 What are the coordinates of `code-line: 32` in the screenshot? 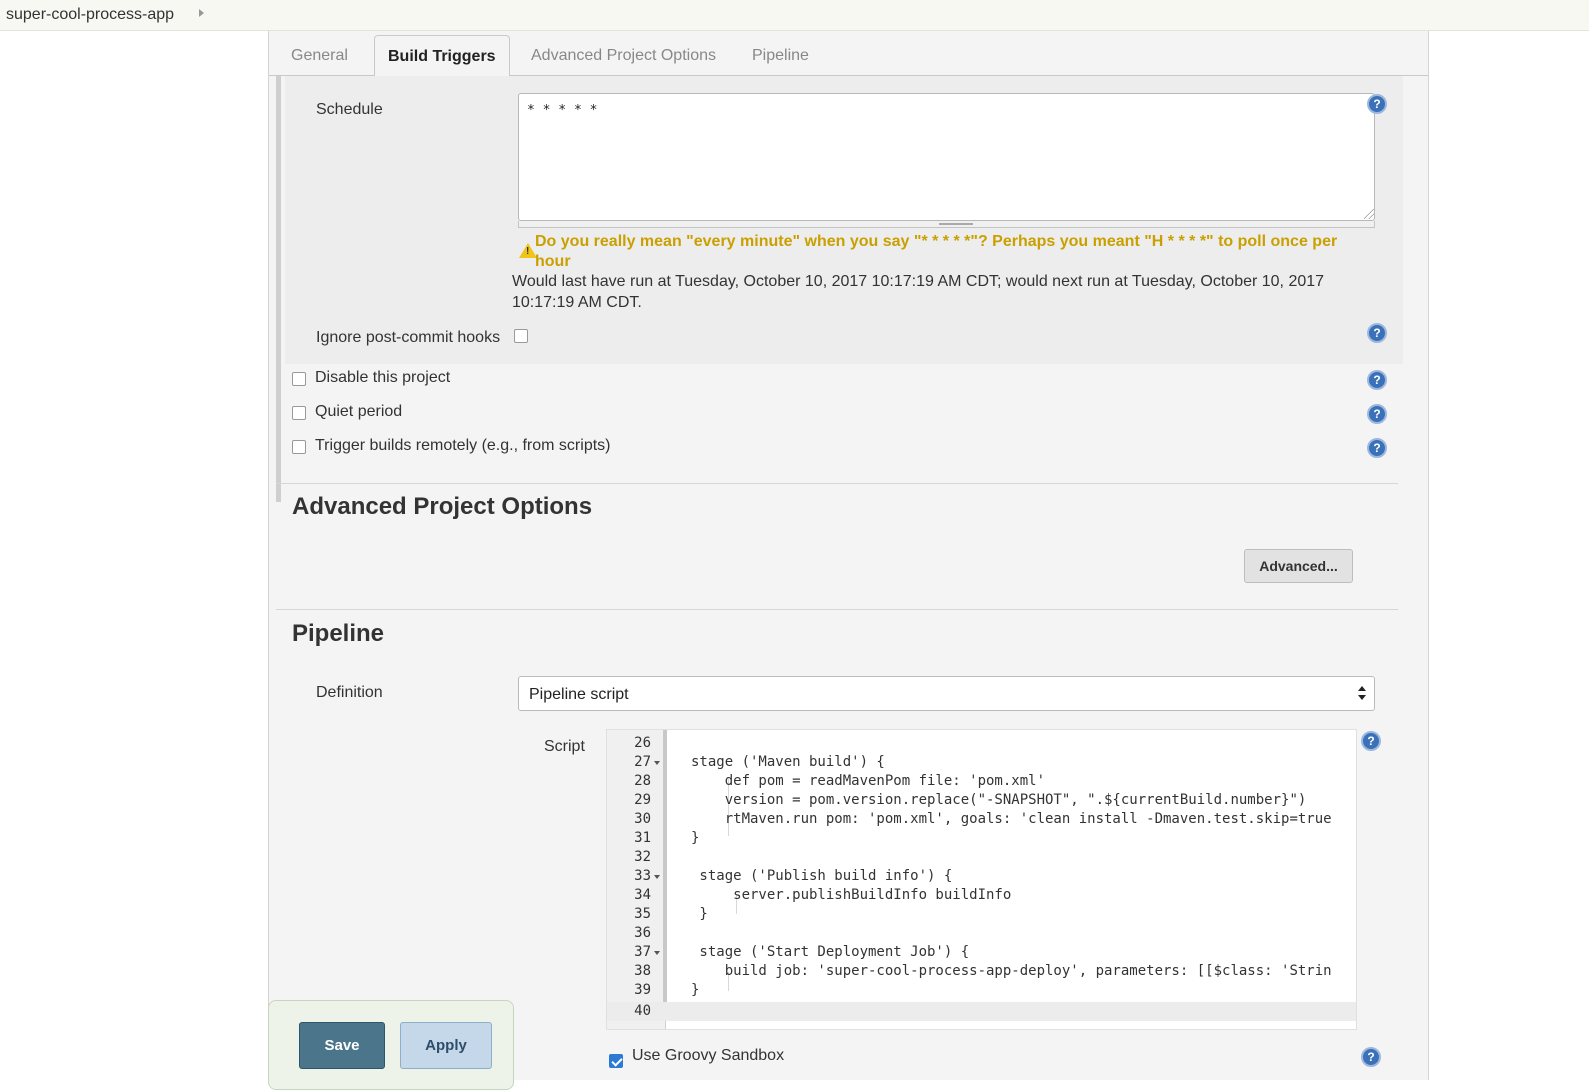 It's located at (981, 857).